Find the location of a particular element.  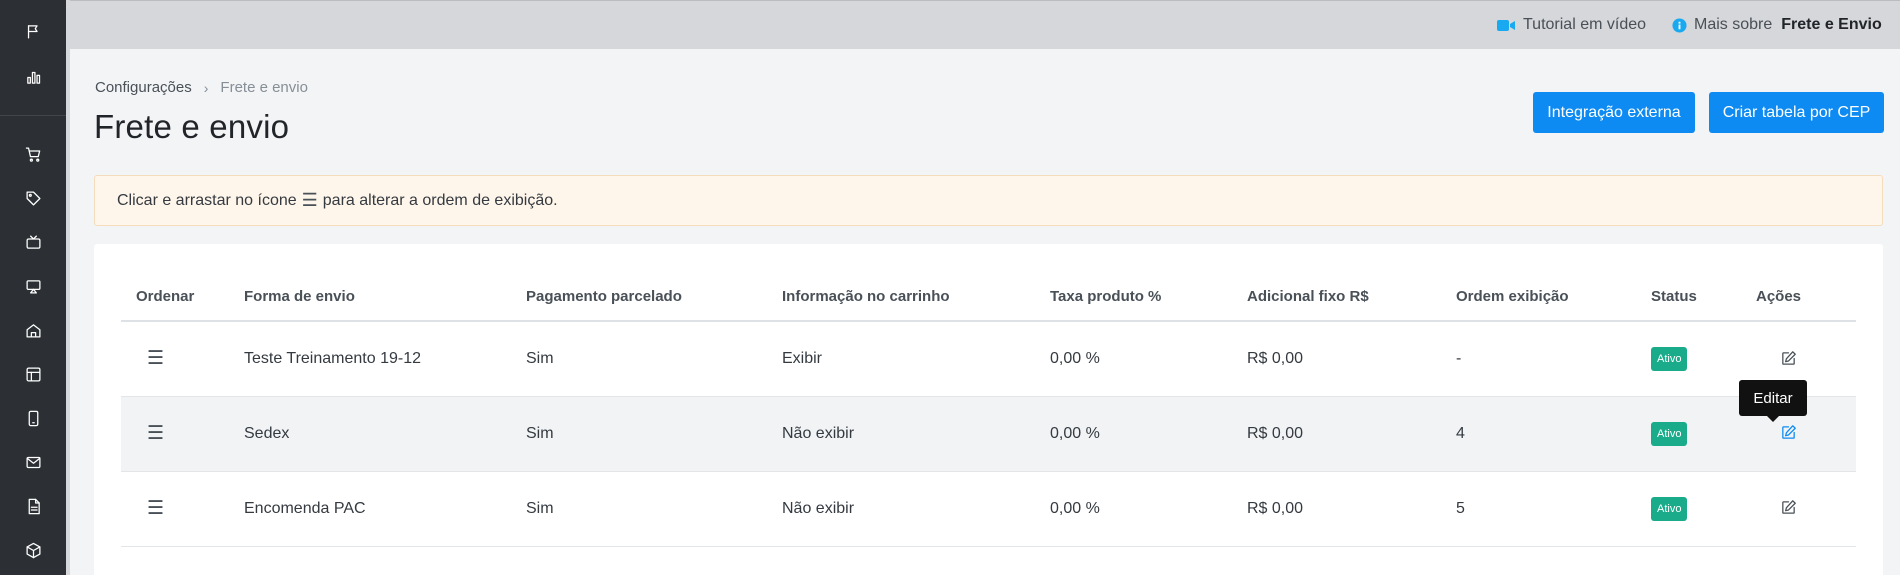

col-informacao-carrinho: Informação no carrinho is located at coordinates (916, 298).